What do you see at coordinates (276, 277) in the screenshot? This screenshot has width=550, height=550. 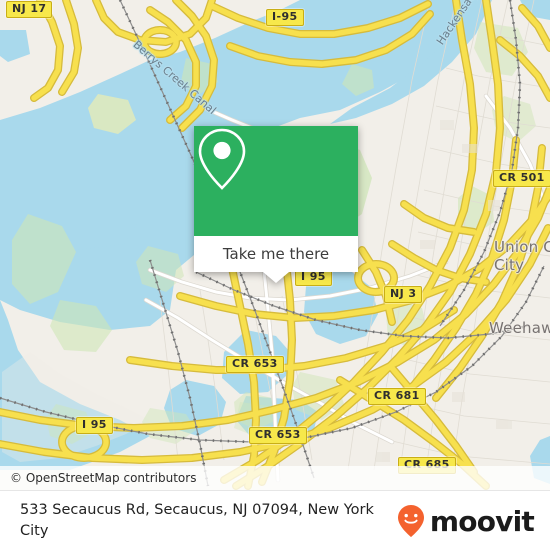 I see `popup-tail` at bounding box center [276, 277].